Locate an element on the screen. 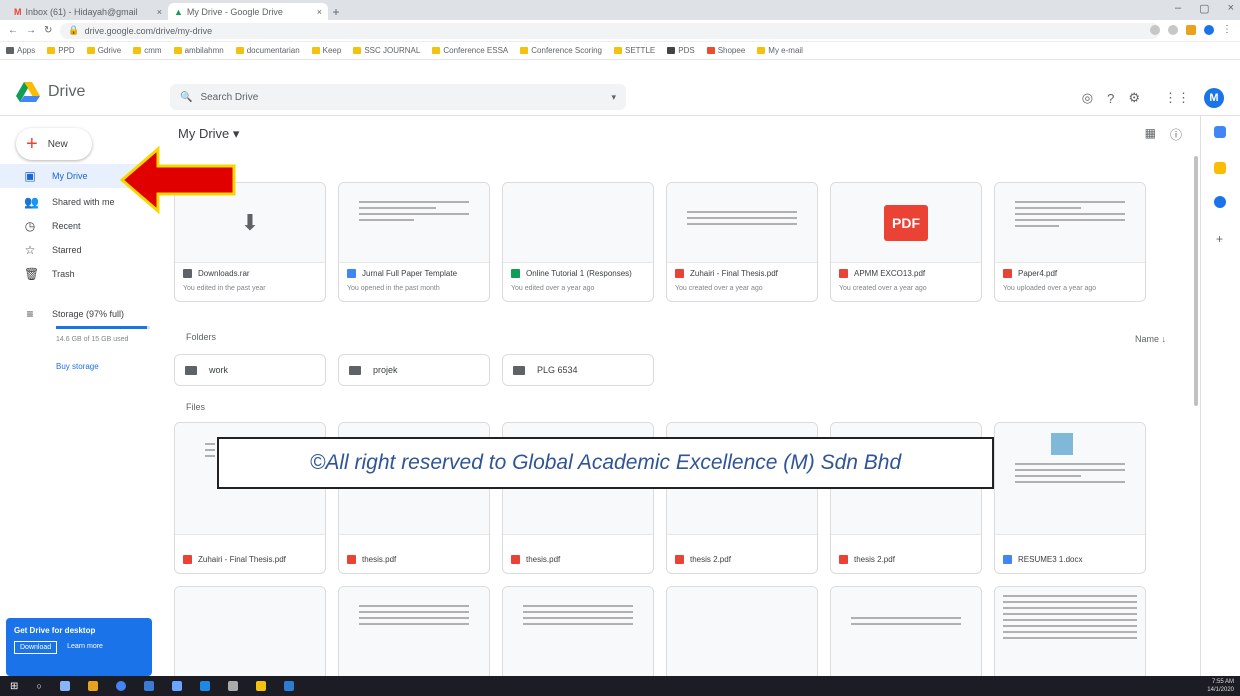  bookmark-item: SSC JOURNAL is located at coordinates (386, 50).